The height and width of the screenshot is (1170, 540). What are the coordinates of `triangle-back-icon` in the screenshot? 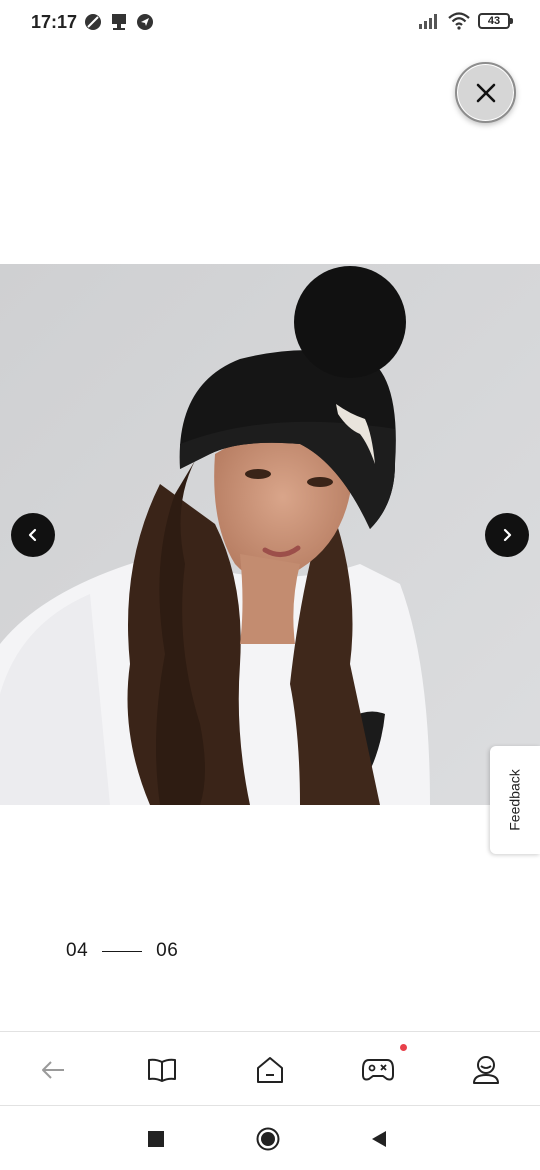 It's located at (379, 1139).